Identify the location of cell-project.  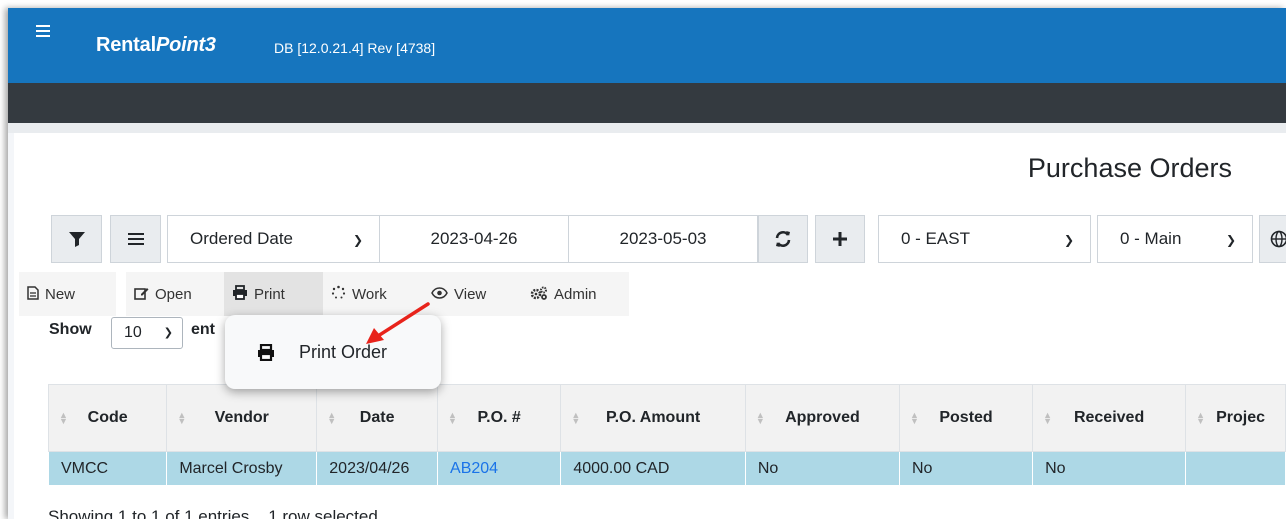
(1235, 468).